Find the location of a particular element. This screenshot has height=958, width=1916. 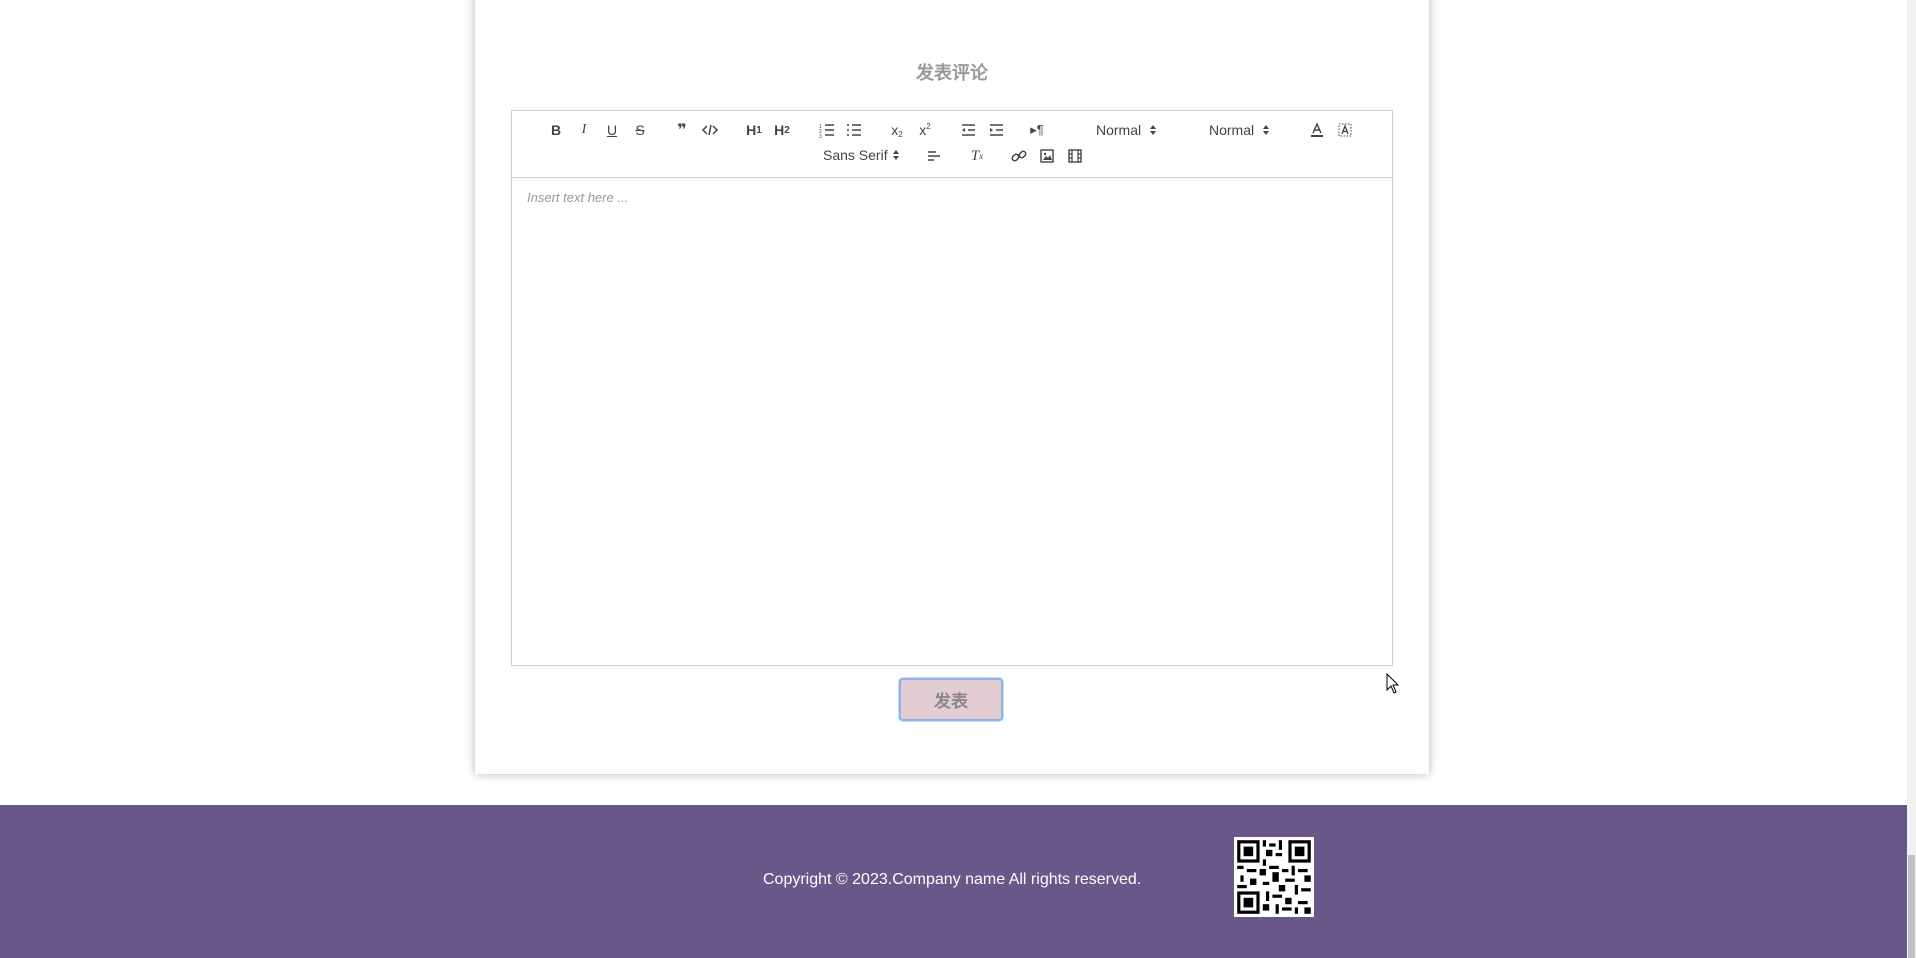

h2-icon: H2 is located at coordinates (782, 130).